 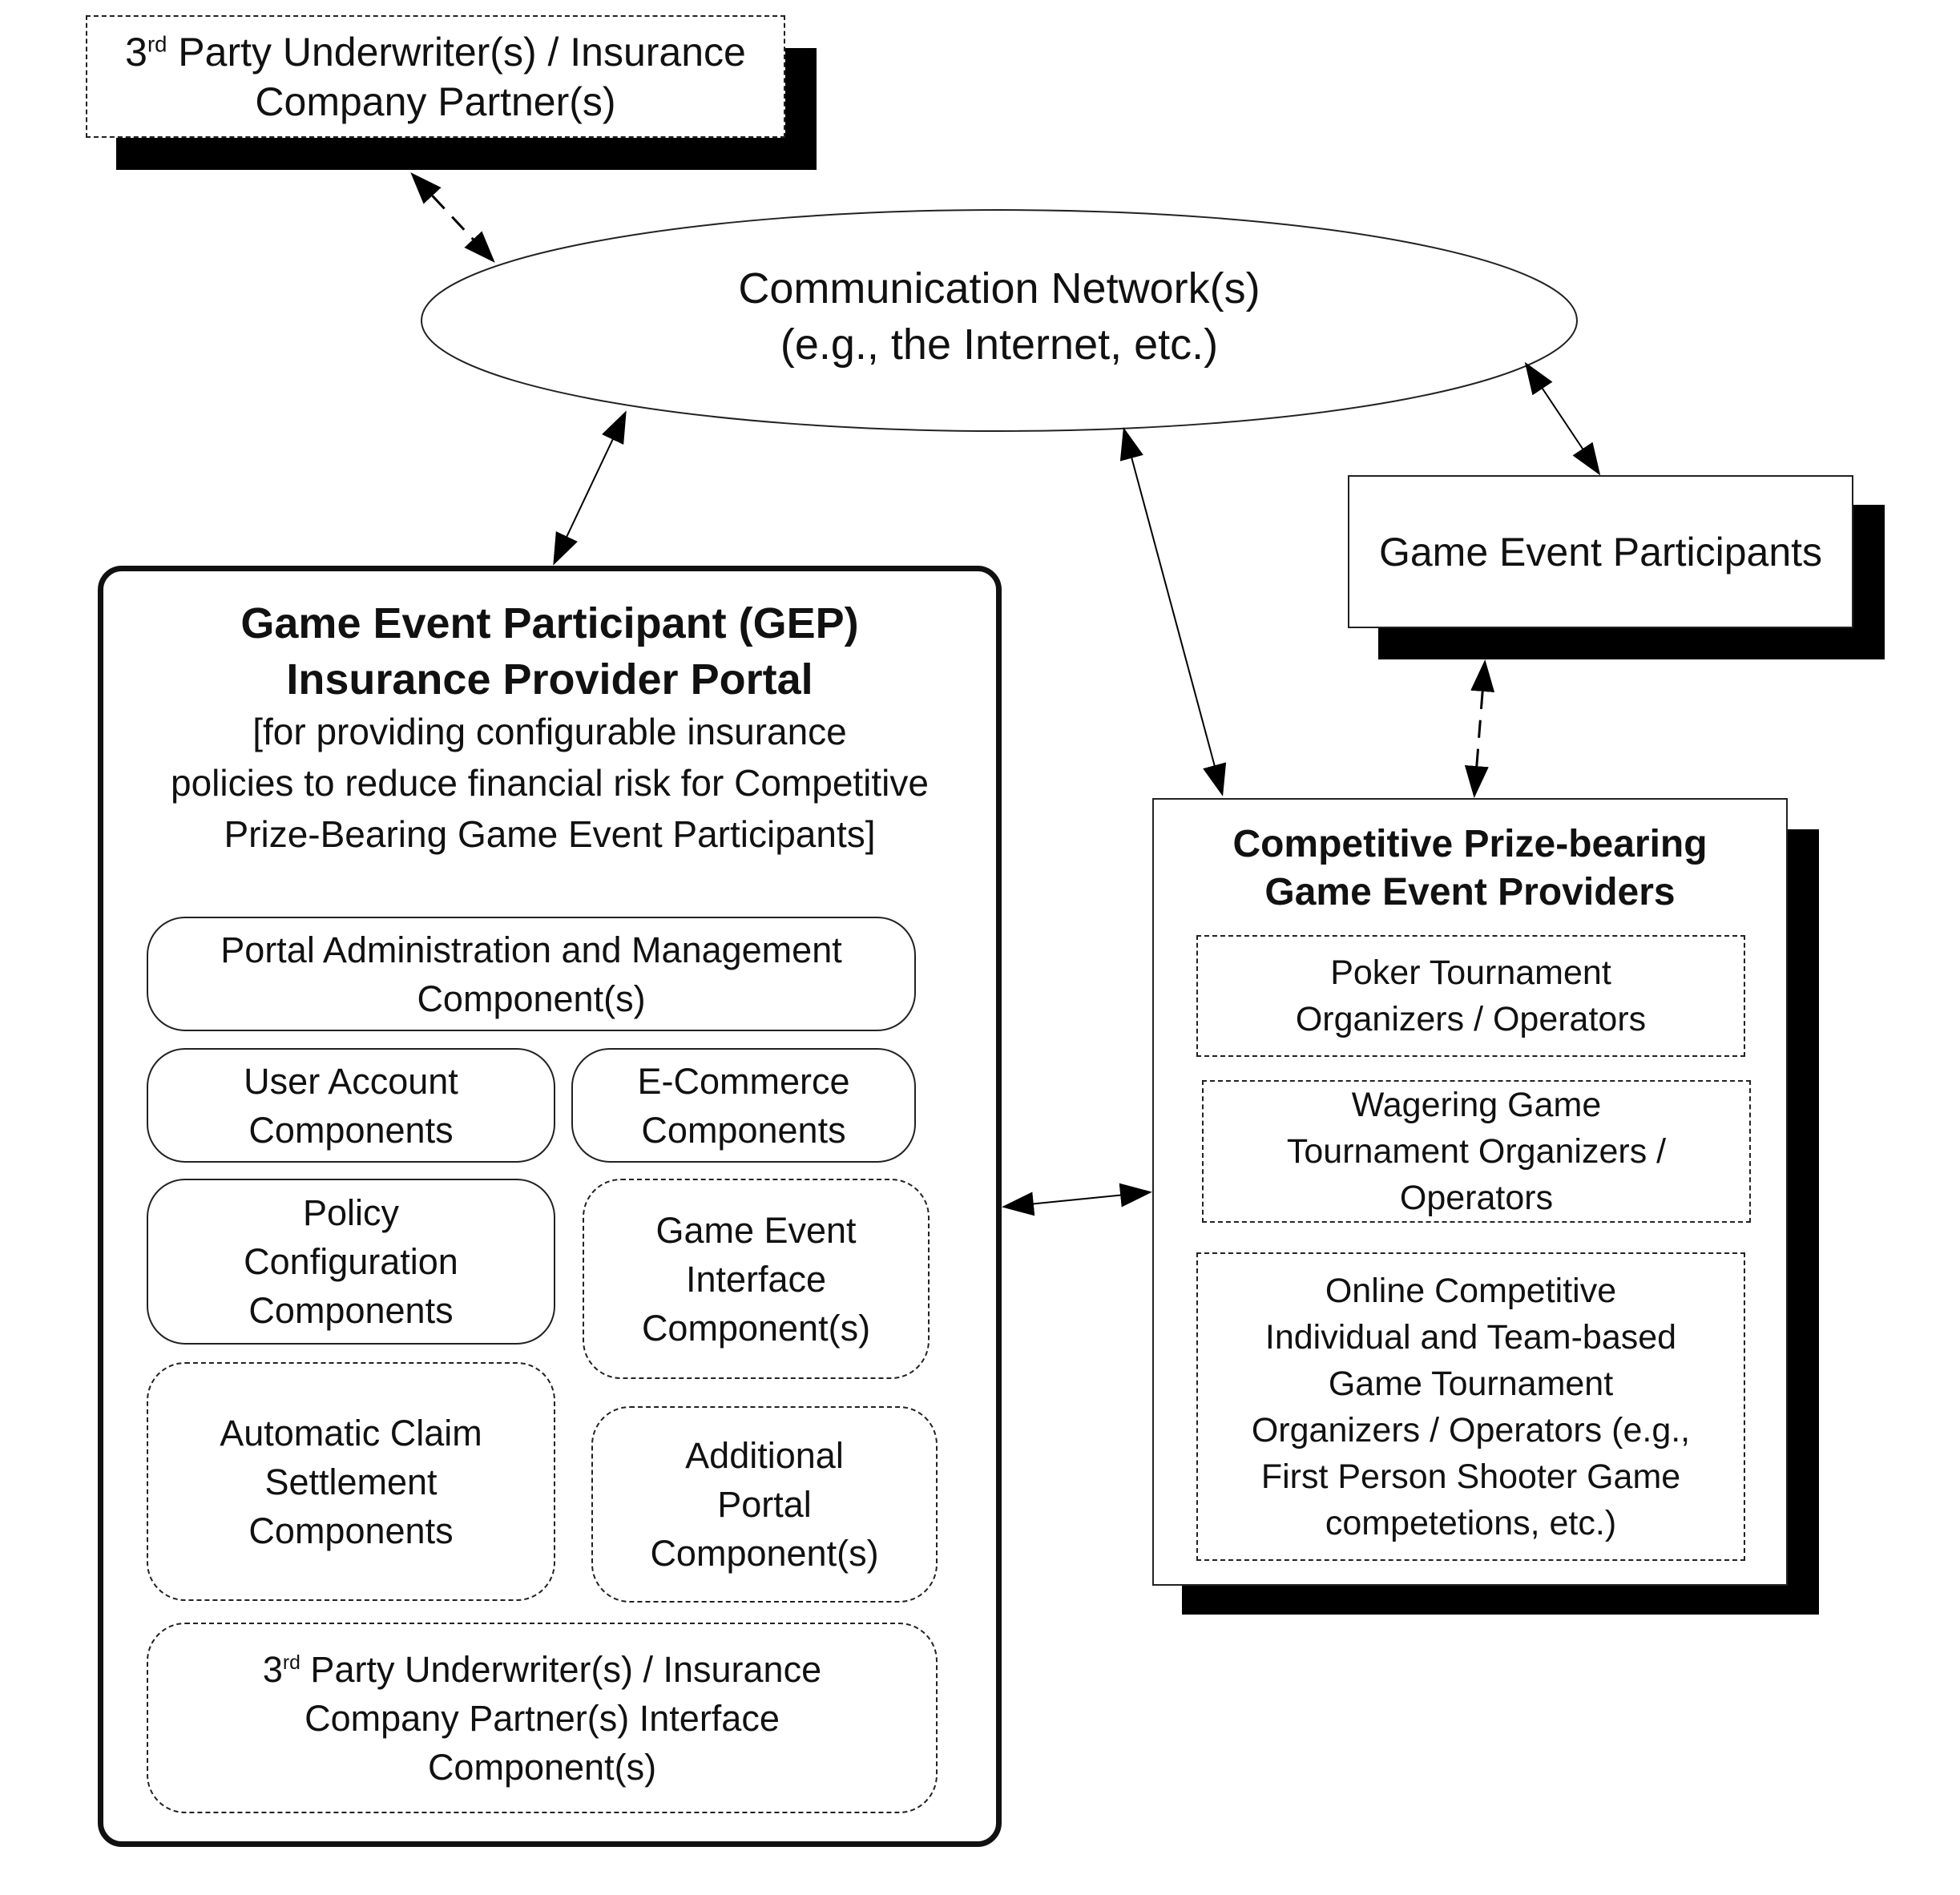 What do you see at coordinates (542, 1669) in the screenshot?
I see `component-line: 3rd Party Underwriter(s) / Insurance` at bounding box center [542, 1669].